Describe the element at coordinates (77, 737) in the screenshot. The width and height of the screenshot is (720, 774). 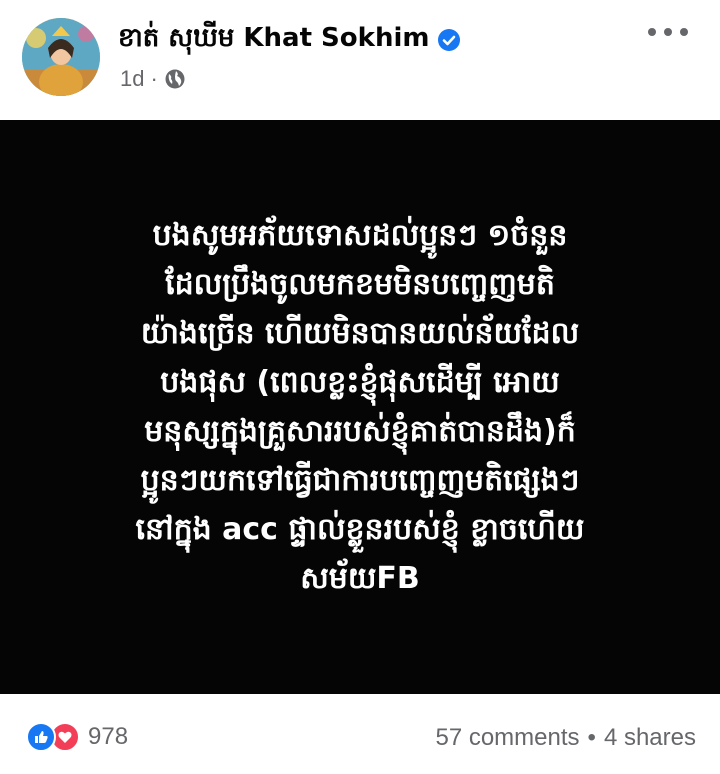
I see `reaction-summary: 978` at that location.